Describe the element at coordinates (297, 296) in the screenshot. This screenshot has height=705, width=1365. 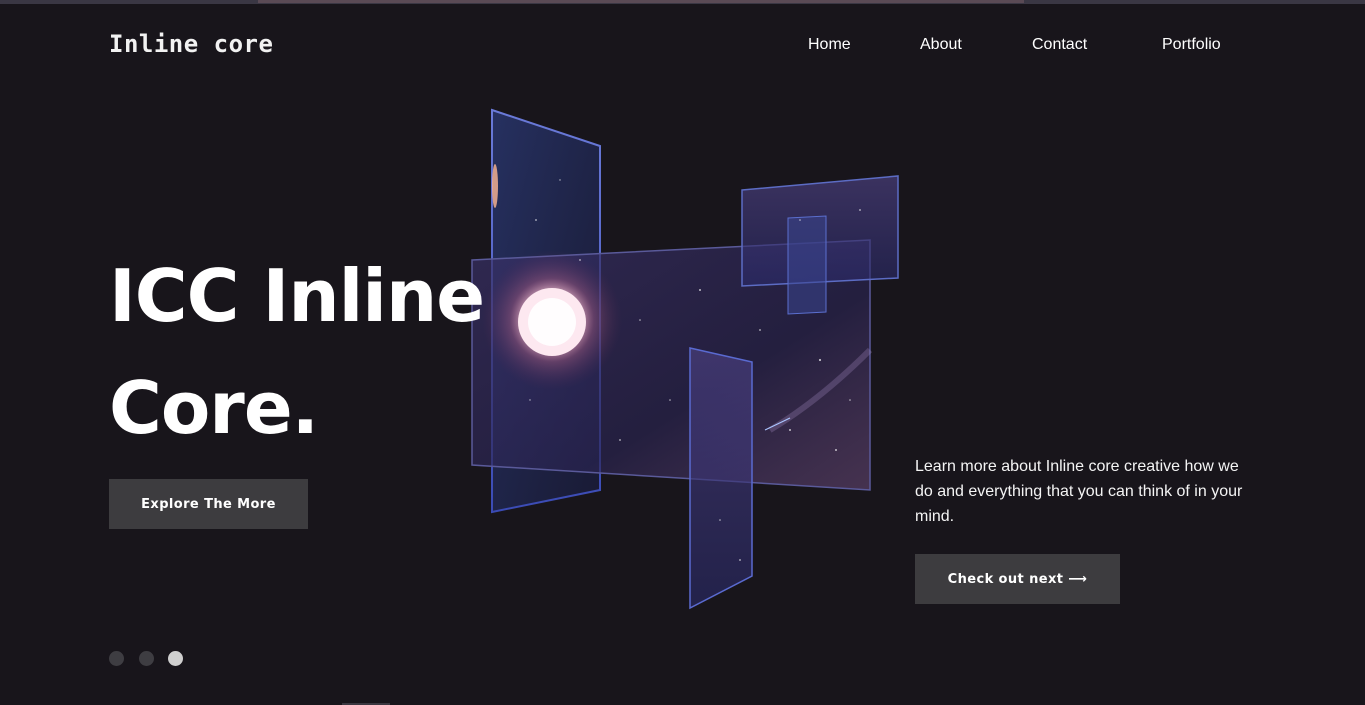
I see `hero-title-line-1: ICC Inline` at that location.